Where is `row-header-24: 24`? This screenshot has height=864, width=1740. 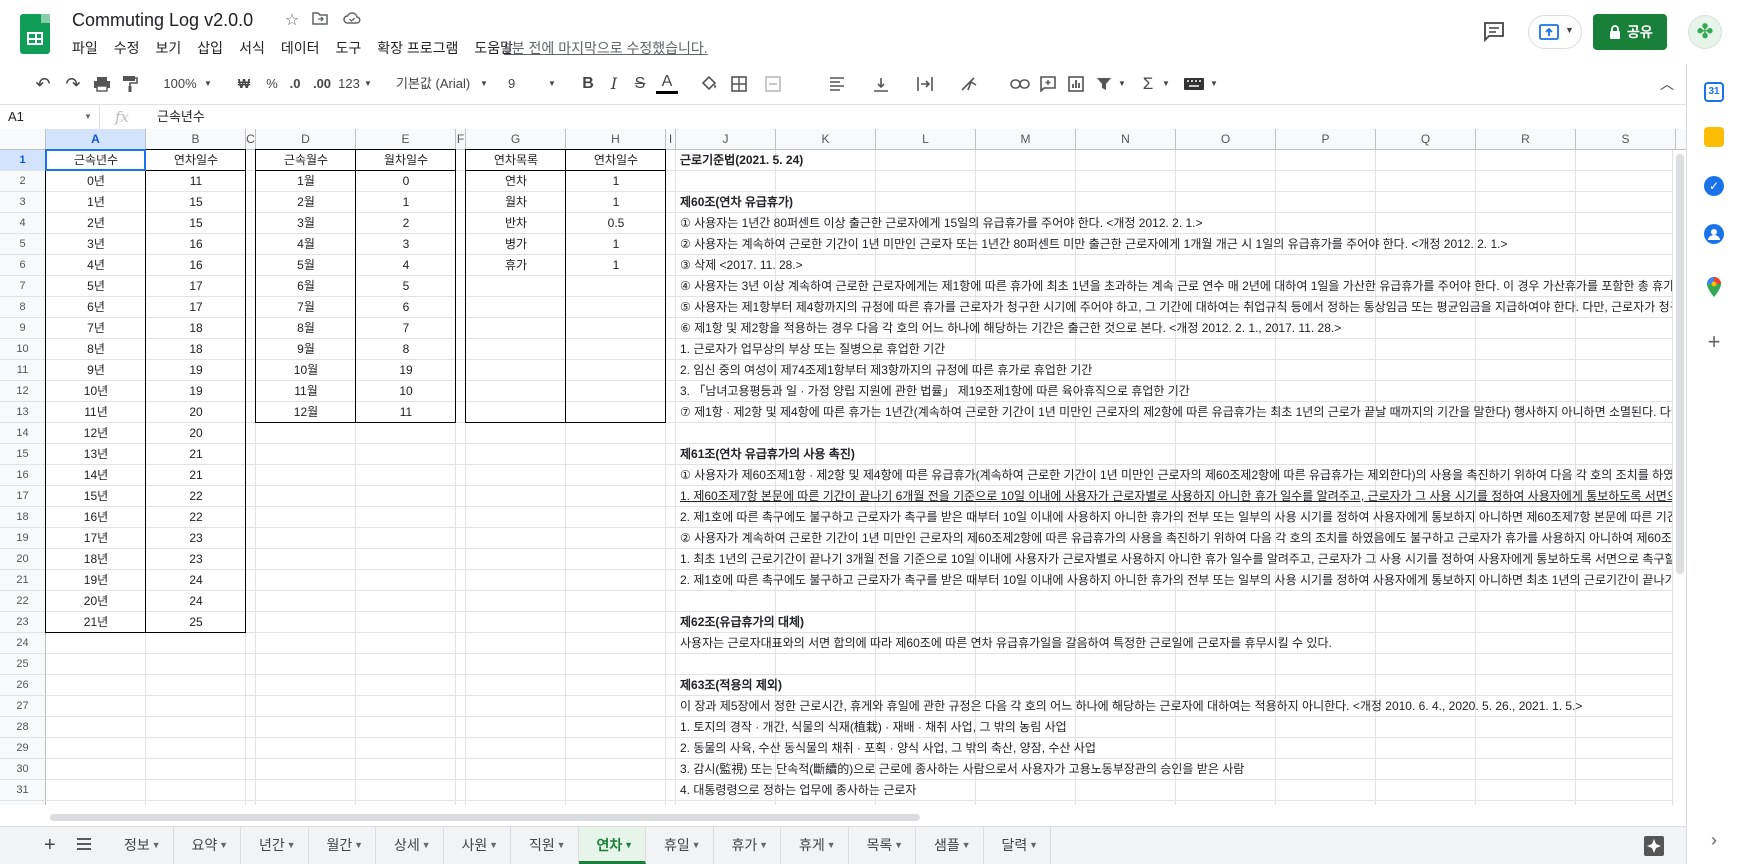 row-header-24: 24 is located at coordinates (23, 643).